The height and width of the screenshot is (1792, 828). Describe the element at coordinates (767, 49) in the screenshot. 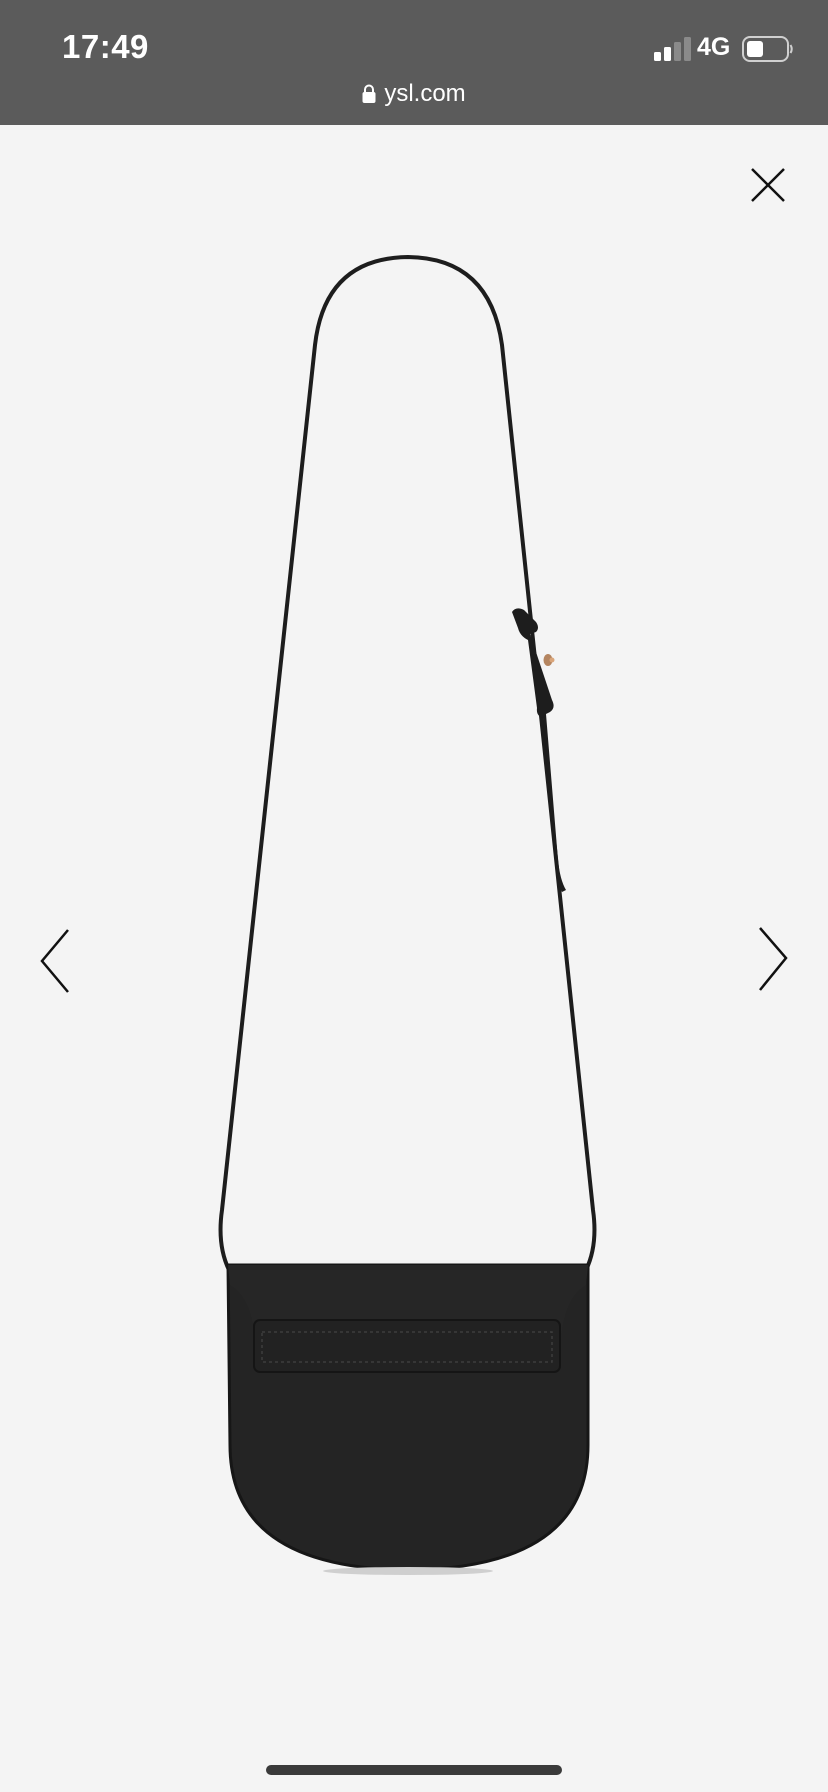

I see `battery-icon` at that location.